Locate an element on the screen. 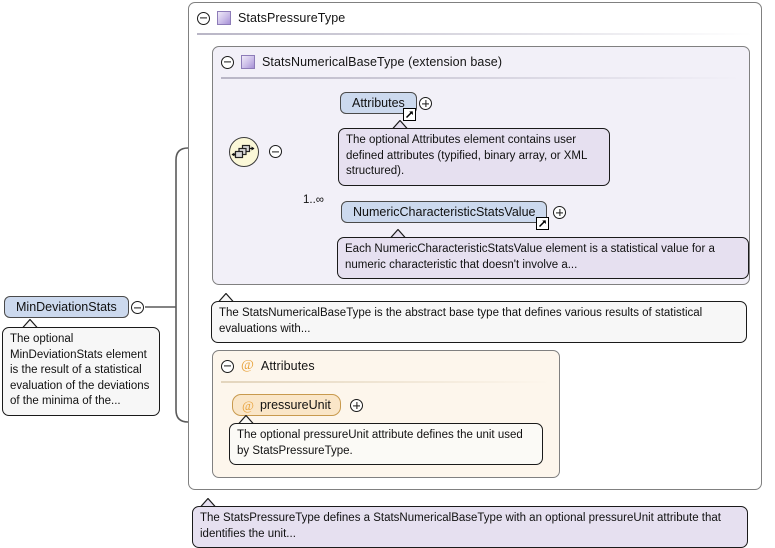 This screenshot has height=548, width=775. element-label-attributes: Attributes is located at coordinates (378, 103).